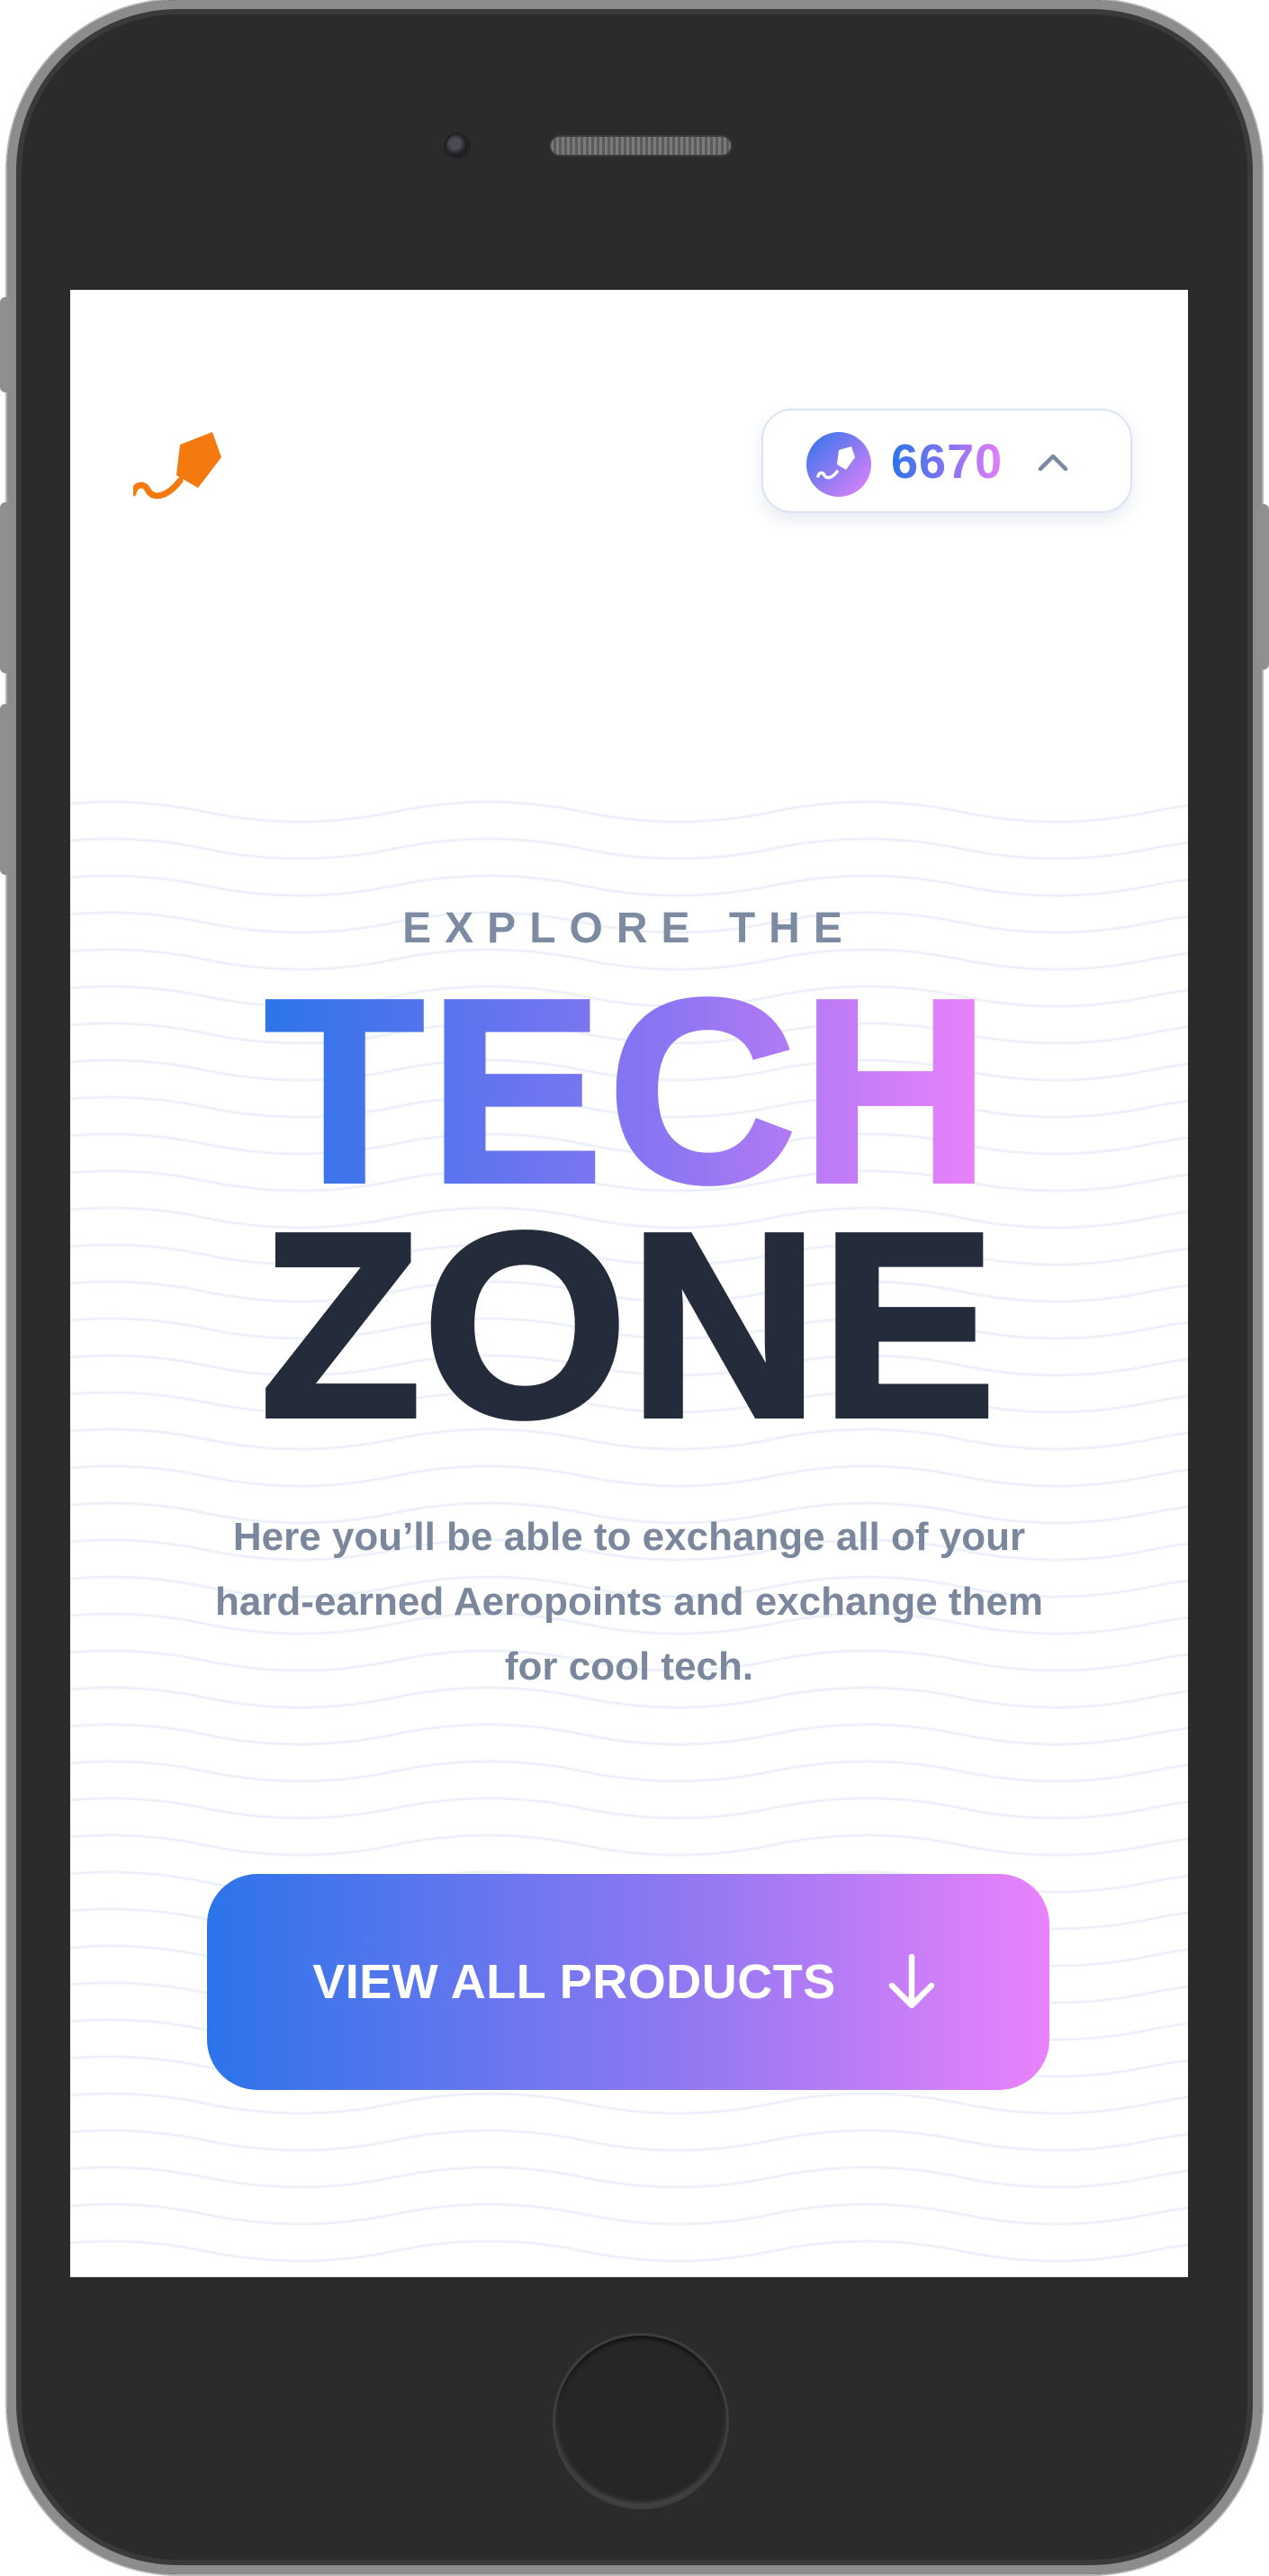  What do you see at coordinates (628, 1325) in the screenshot?
I see `hero-headline-zone: ZONE` at bounding box center [628, 1325].